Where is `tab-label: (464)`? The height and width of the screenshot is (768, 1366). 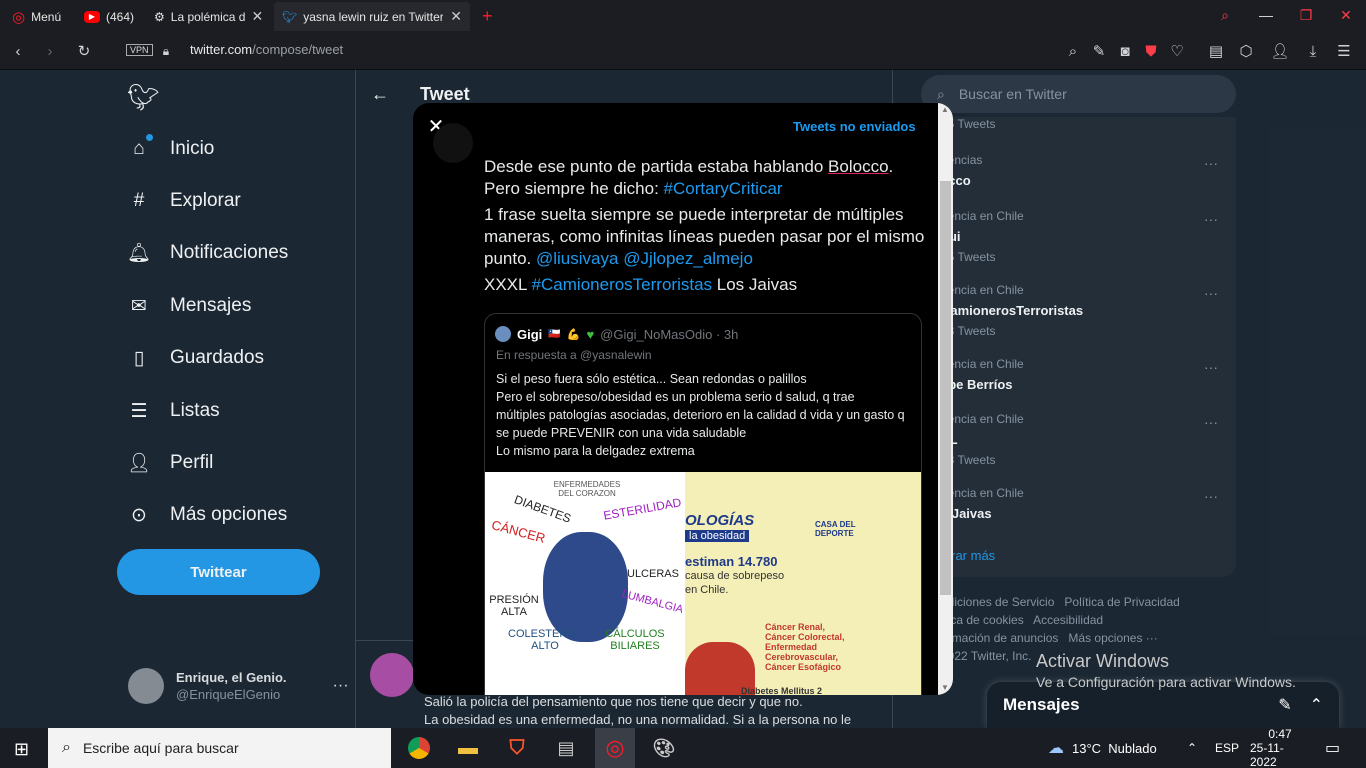
tab-label: (464) is located at coordinates (120, 16).